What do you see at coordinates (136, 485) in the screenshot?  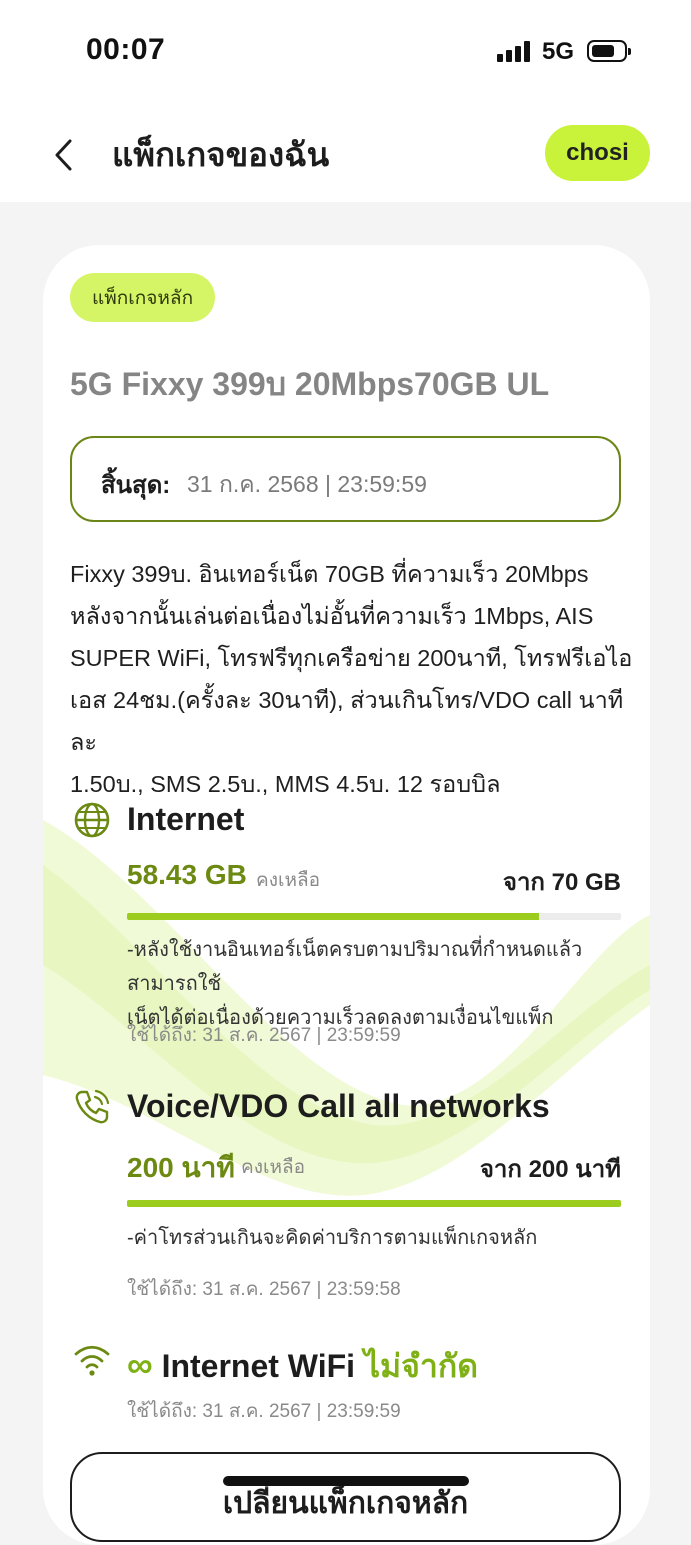 I see `expire-label: สิ้นสุด:` at bounding box center [136, 485].